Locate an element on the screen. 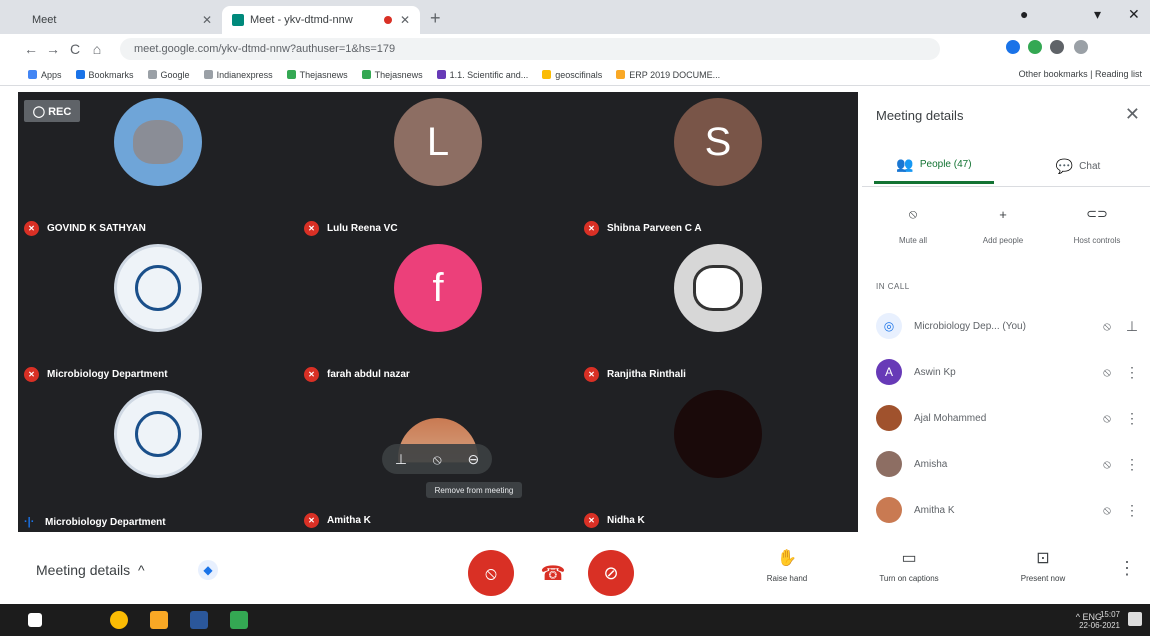 This screenshot has width=1150, height=636. panel-title: Meeting details is located at coordinates (920, 115).